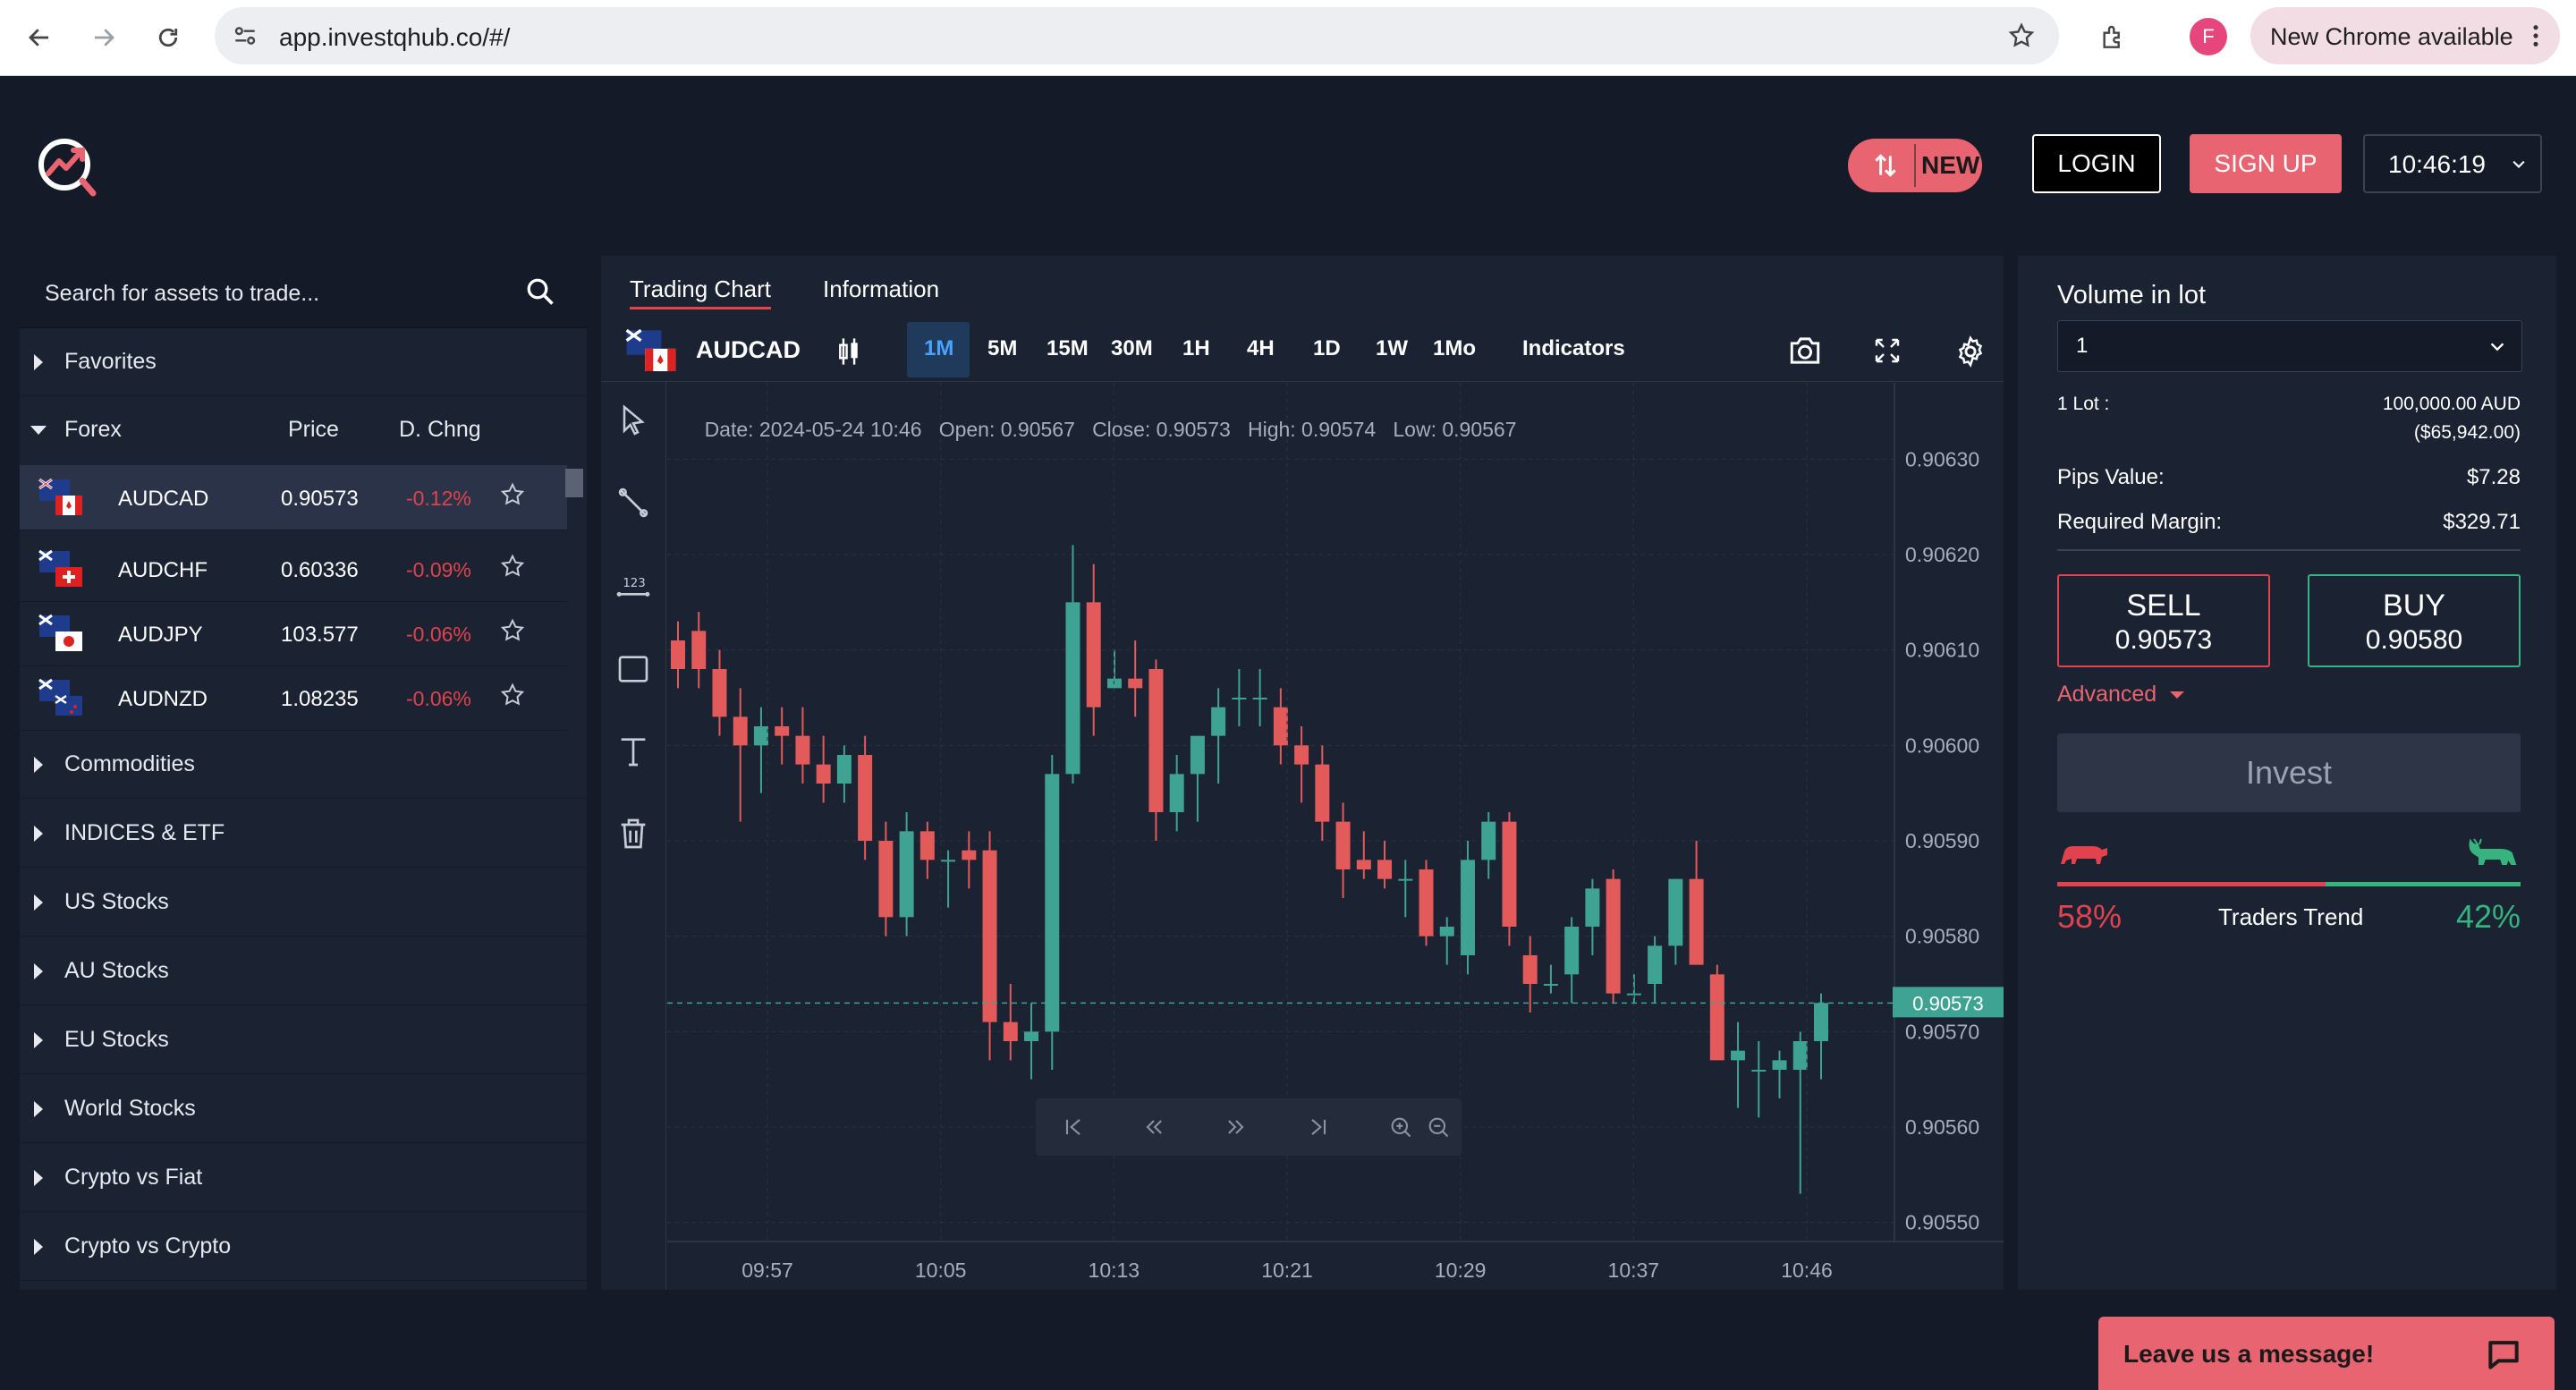 The width and height of the screenshot is (2576, 1390). I want to click on scroll-left-icon, so click(1153, 1127).